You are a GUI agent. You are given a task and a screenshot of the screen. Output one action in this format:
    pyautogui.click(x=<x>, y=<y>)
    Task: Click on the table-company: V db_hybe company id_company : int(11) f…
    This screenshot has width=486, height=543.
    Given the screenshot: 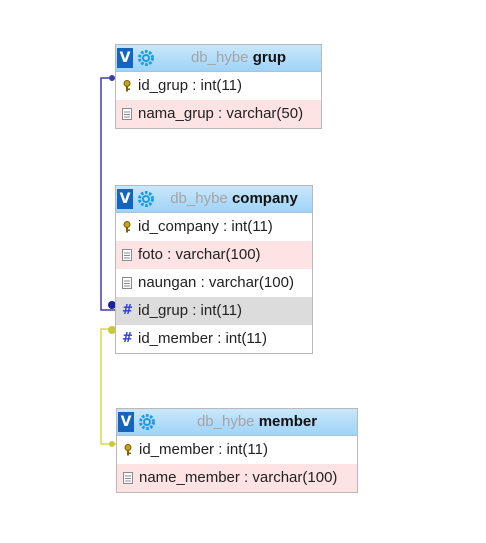 What is the action you would take?
    pyautogui.click(x=214, y=269)
    